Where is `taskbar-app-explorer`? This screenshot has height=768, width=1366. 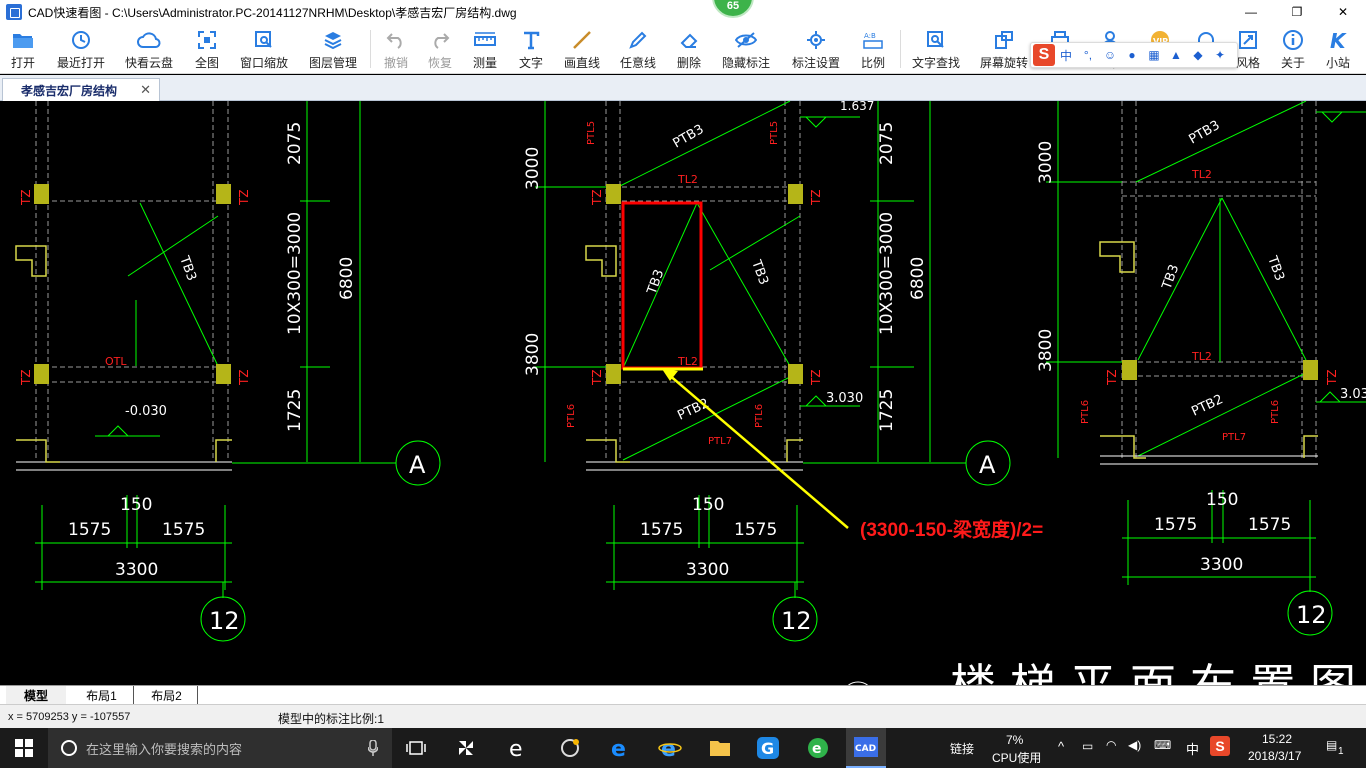
taskbar-app-explorer is located at coordinates (720, 748).